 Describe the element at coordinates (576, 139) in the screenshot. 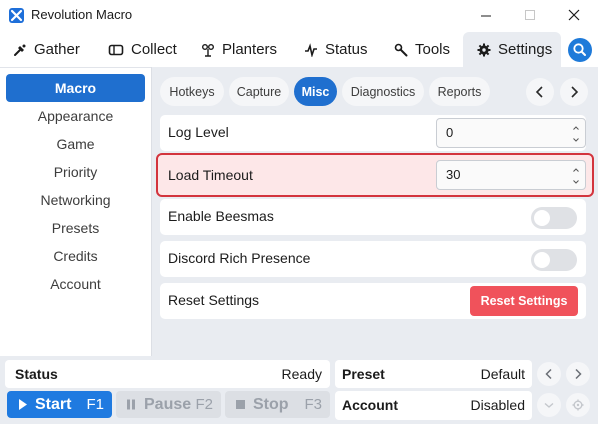

I see `log-level-decrement` at that location.